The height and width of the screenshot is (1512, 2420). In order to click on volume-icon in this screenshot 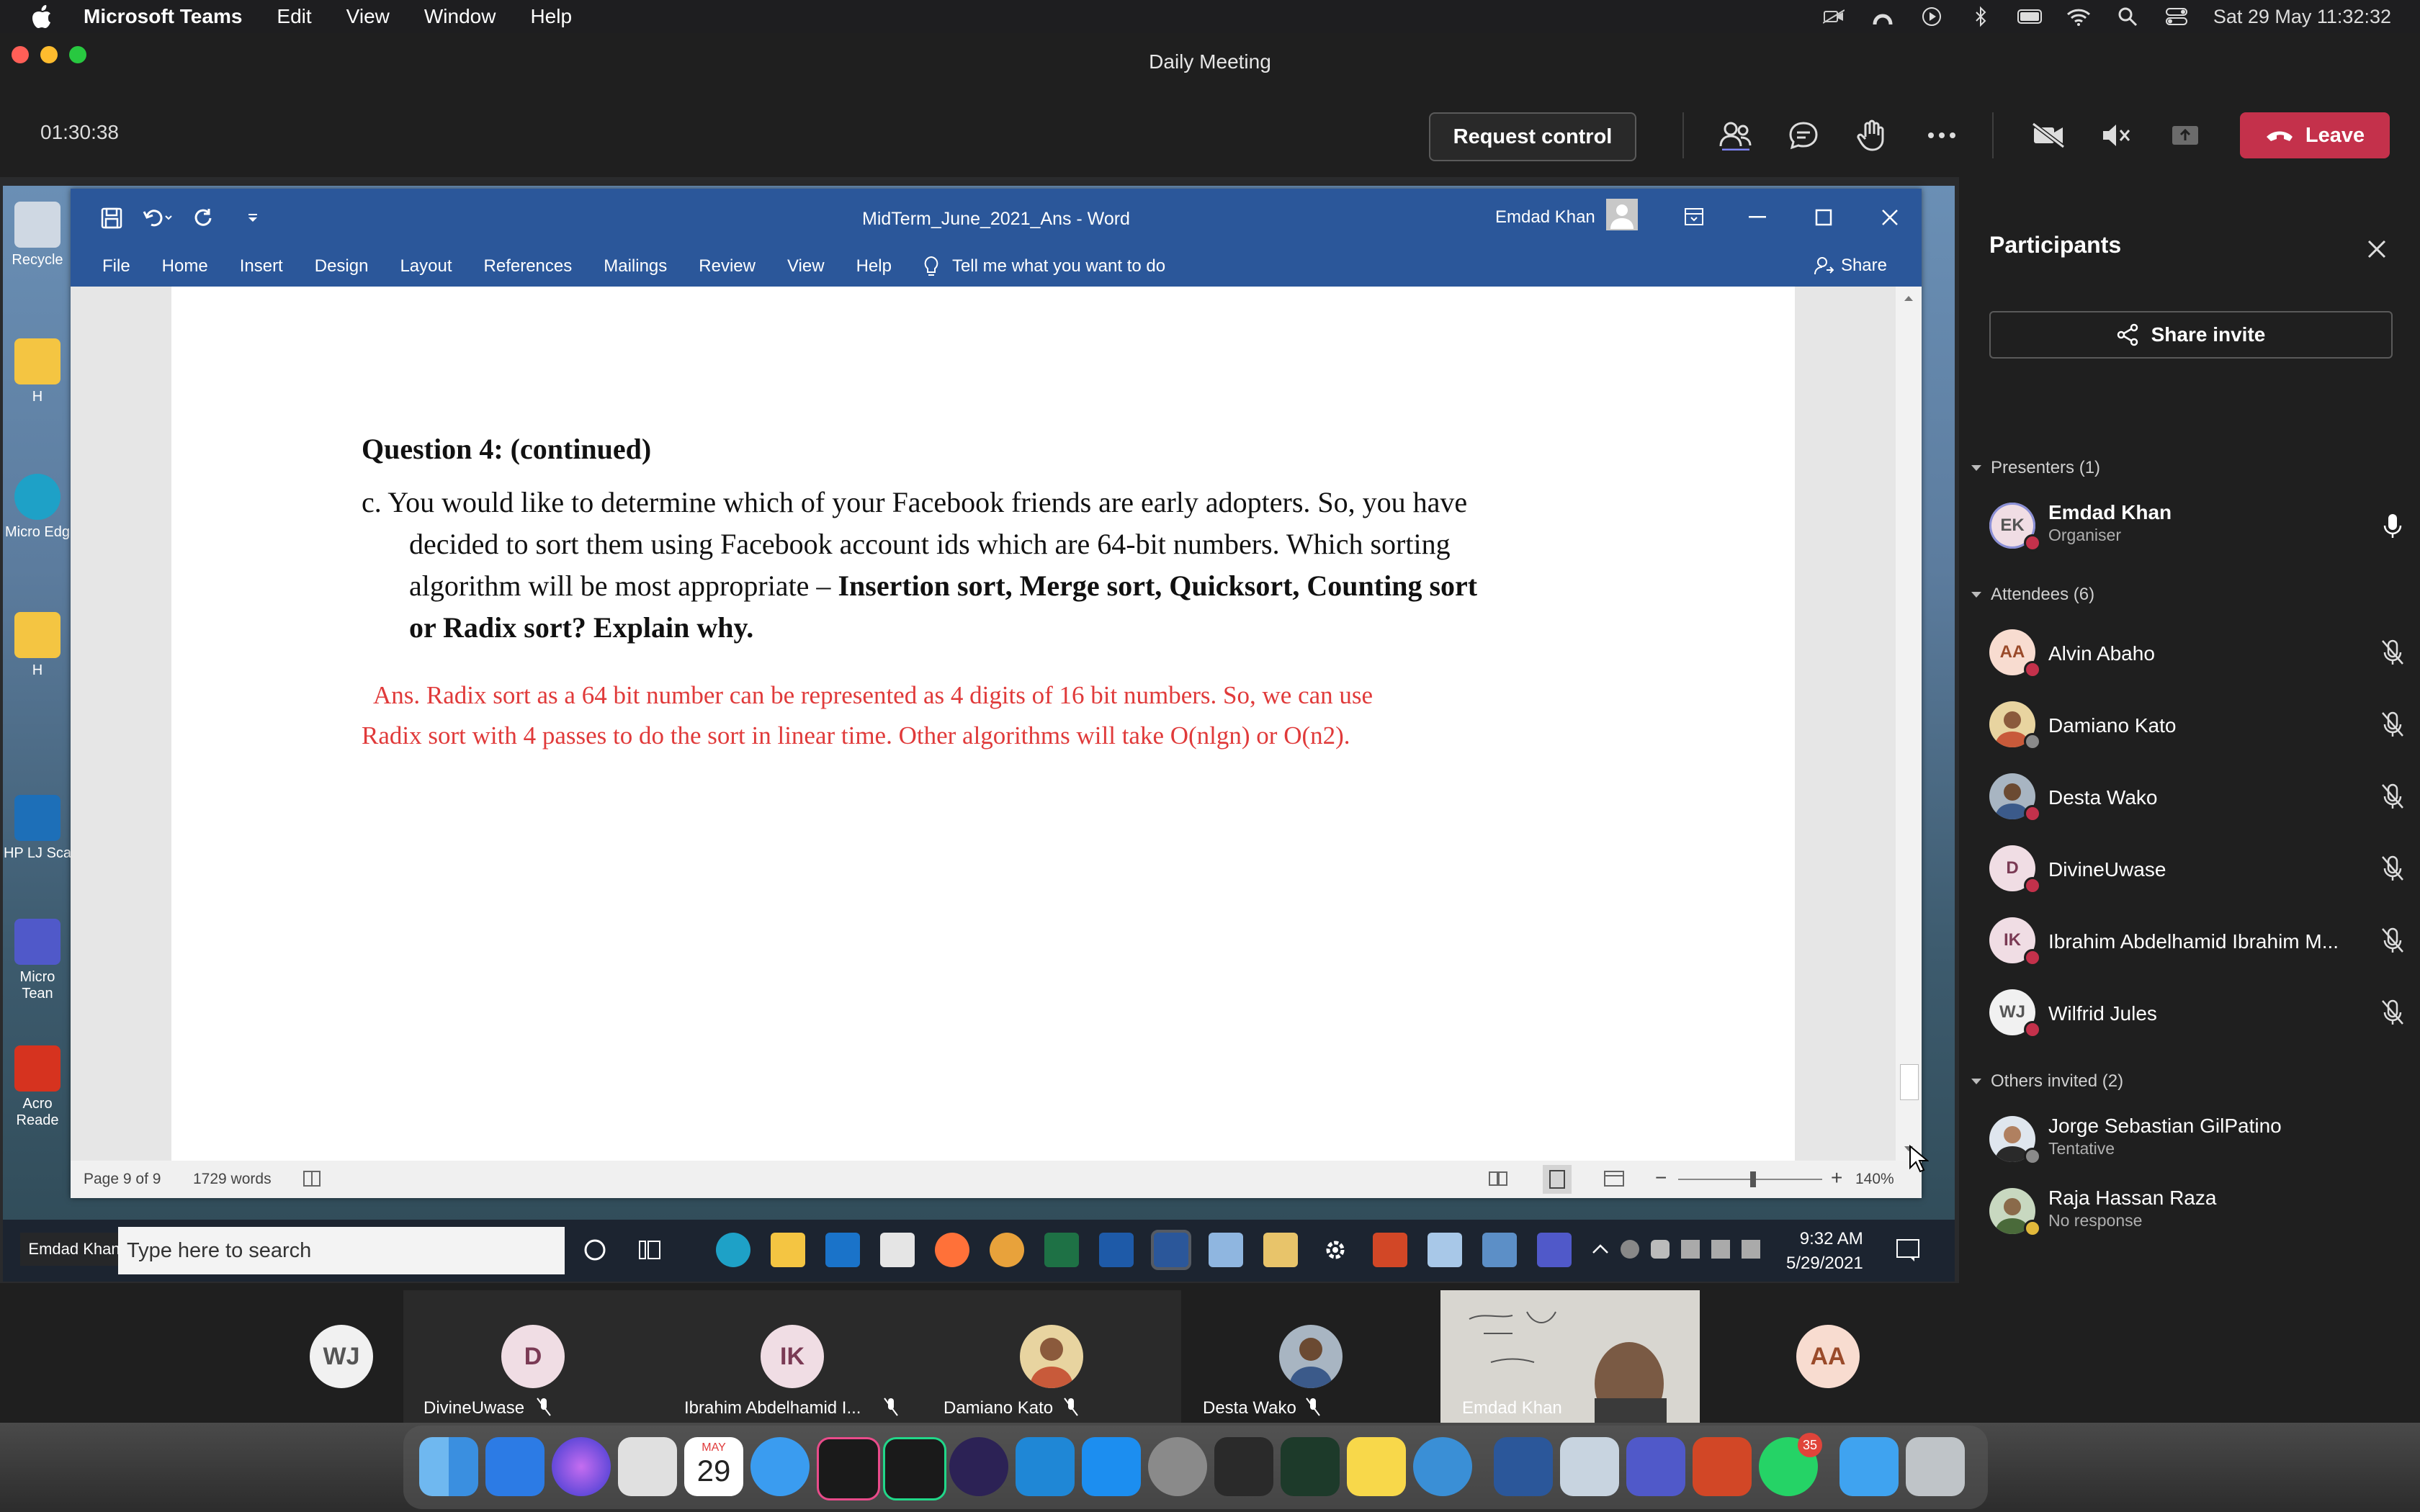, I will do `click(1751, 1249)`.